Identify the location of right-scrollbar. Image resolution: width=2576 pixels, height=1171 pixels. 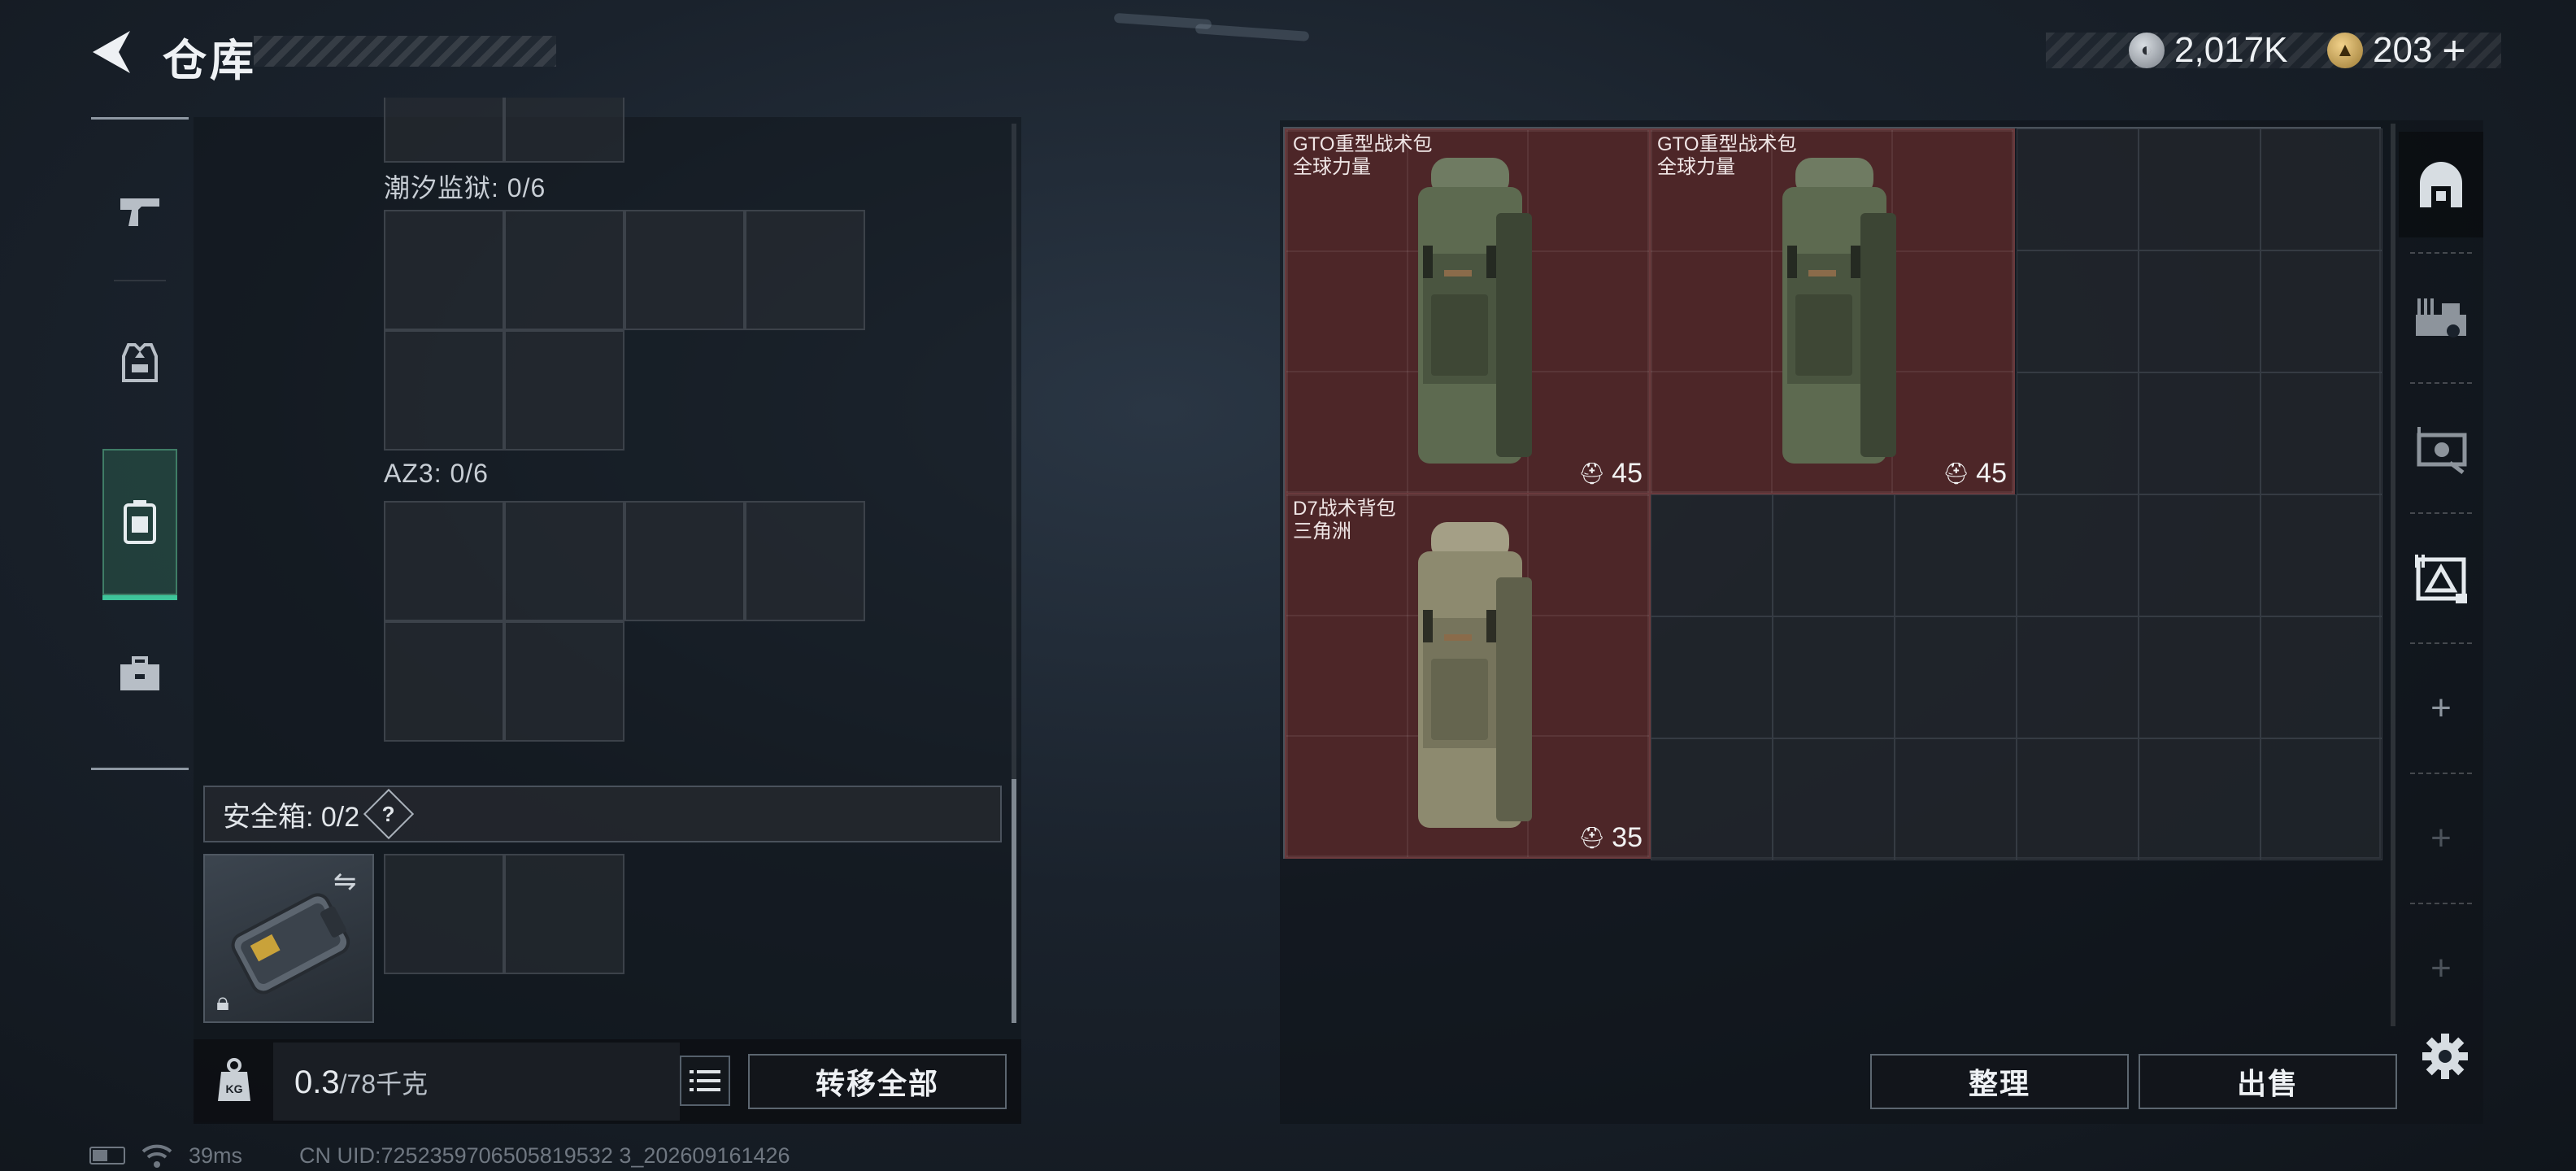
(2393, 575).